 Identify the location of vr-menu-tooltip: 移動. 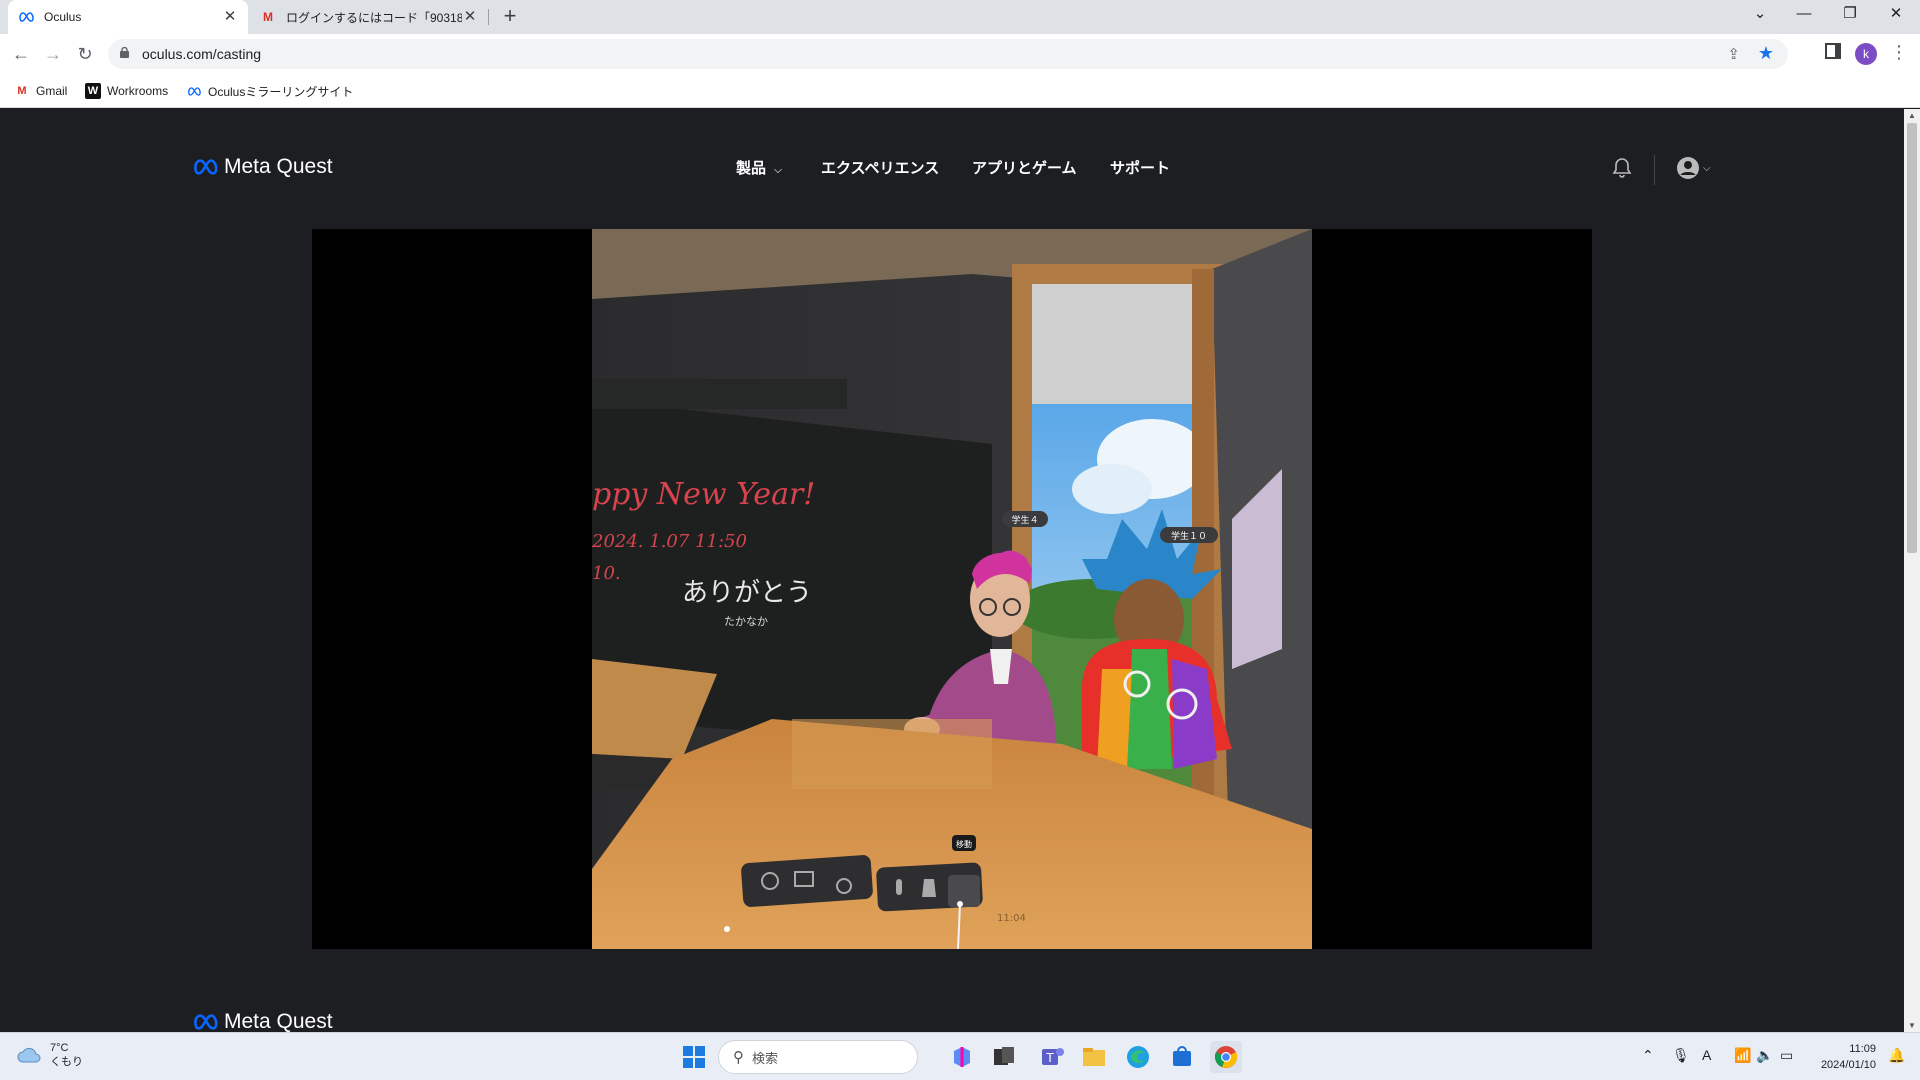
(964, 844).